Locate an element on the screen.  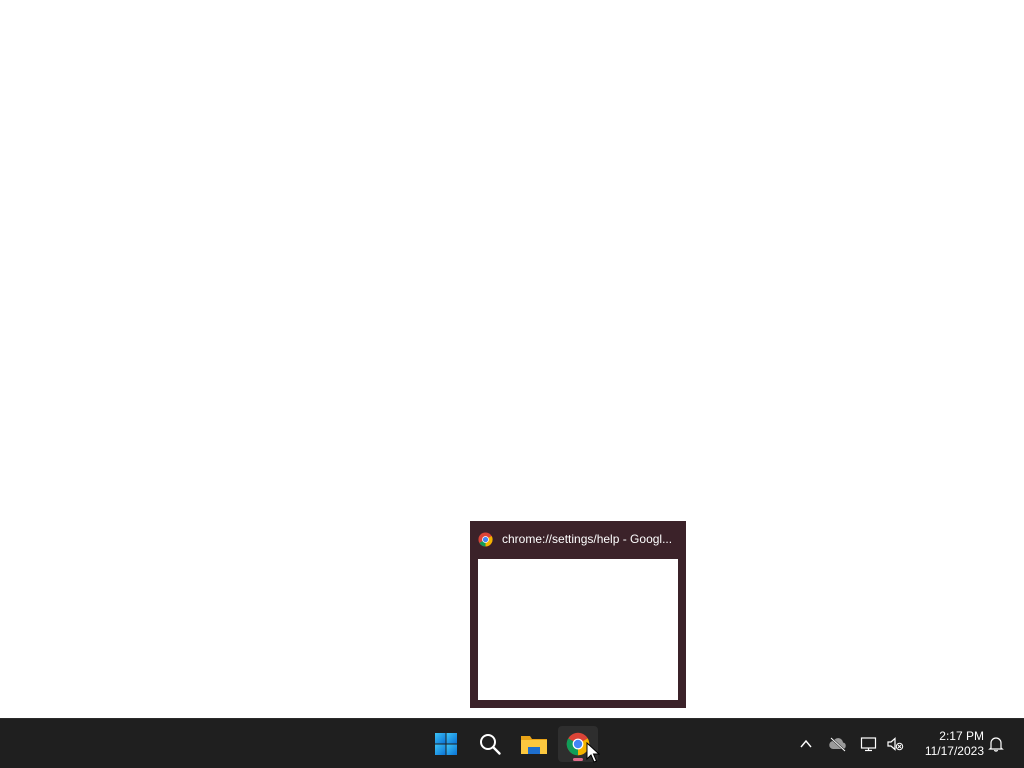
show-hidden-icons-button is located at coordinates (806, 744).